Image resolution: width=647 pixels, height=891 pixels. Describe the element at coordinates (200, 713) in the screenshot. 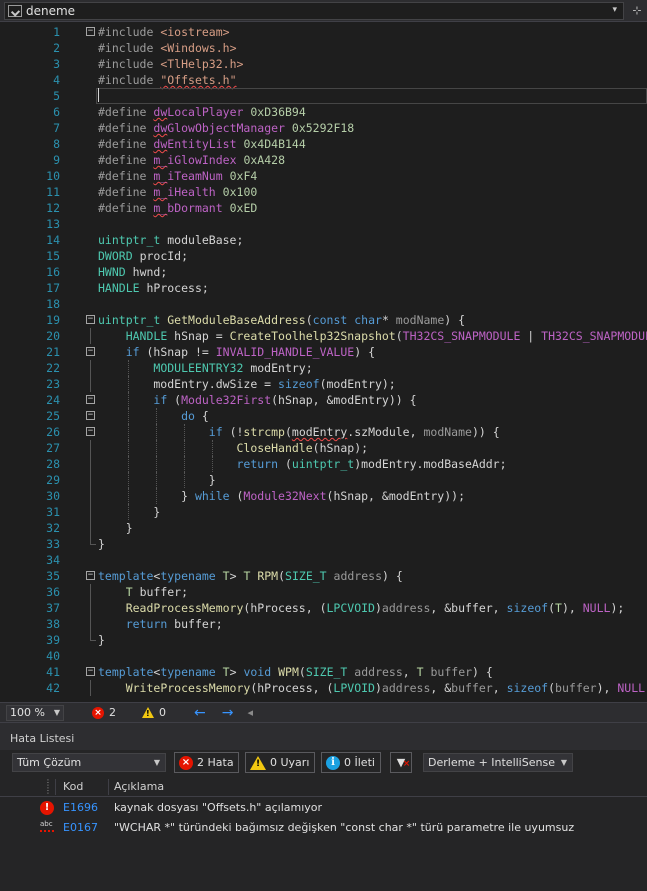

I see `previous-issue-arrow-icon: ←` at that location.